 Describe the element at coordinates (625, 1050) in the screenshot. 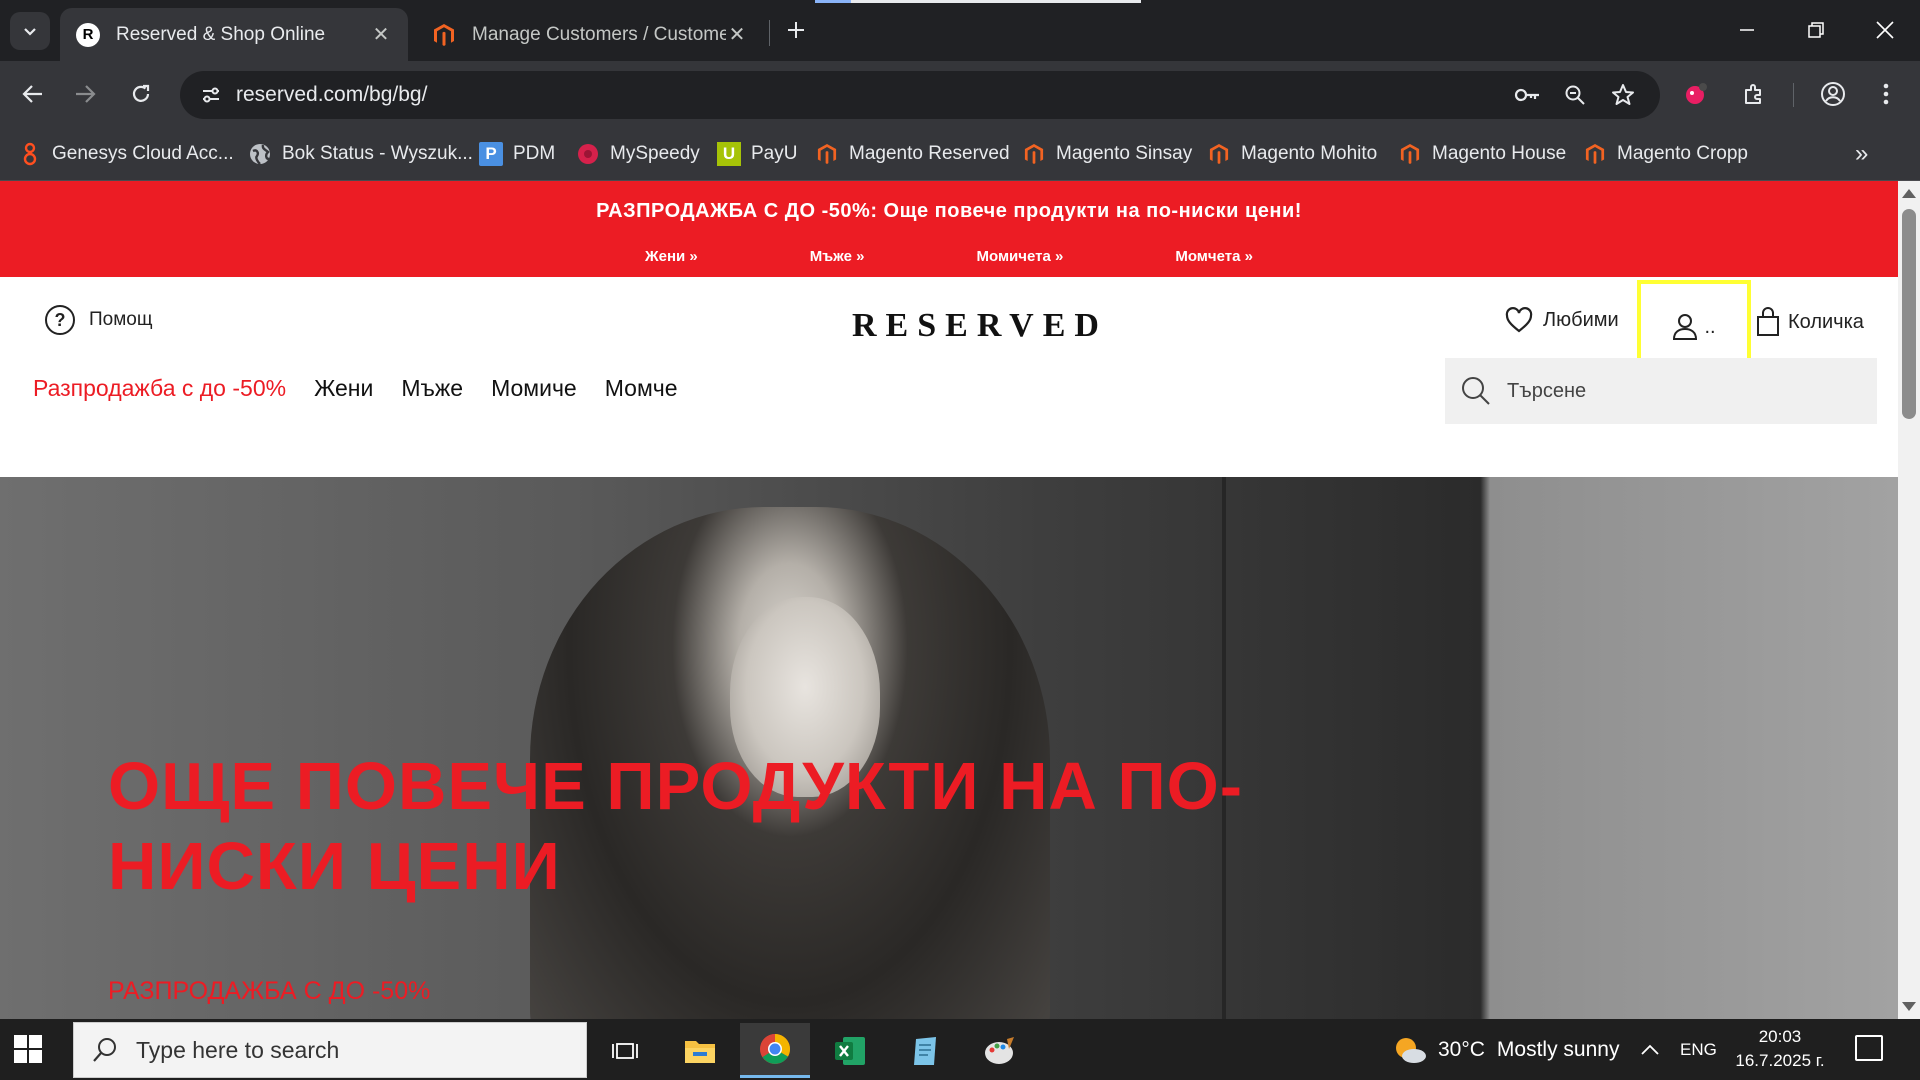

I see `task-view-icon` at that location.